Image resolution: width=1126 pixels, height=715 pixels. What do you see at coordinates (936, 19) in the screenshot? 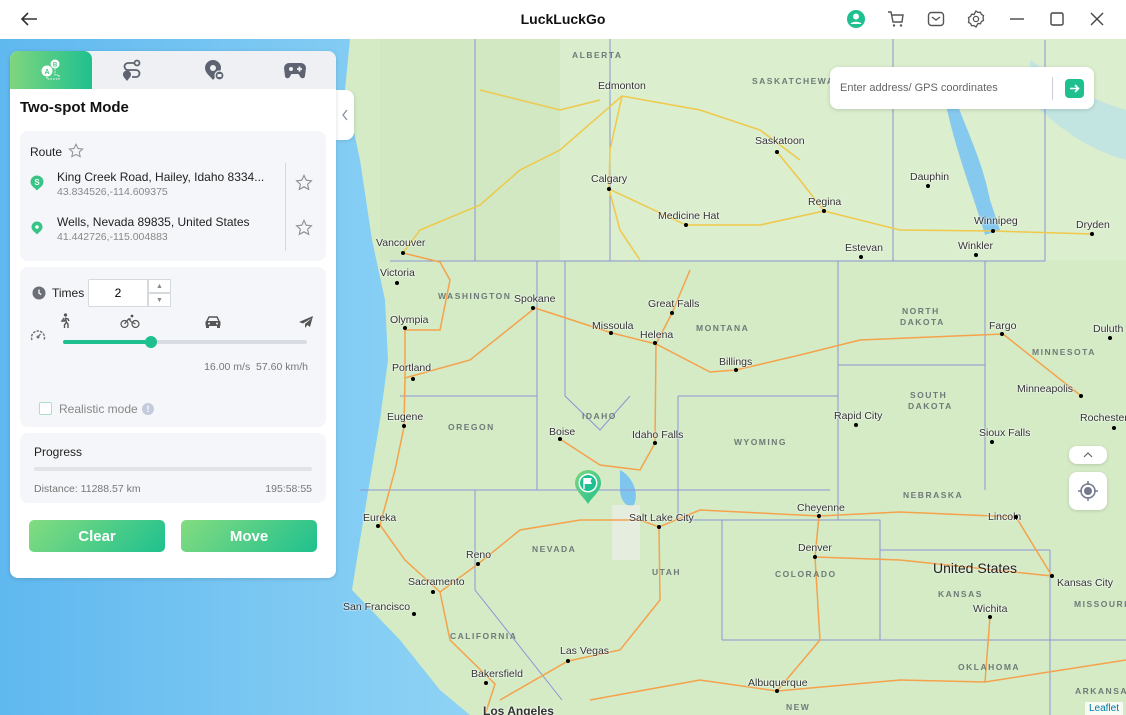
I see `mail-icon` at bounding box center [936, 19].